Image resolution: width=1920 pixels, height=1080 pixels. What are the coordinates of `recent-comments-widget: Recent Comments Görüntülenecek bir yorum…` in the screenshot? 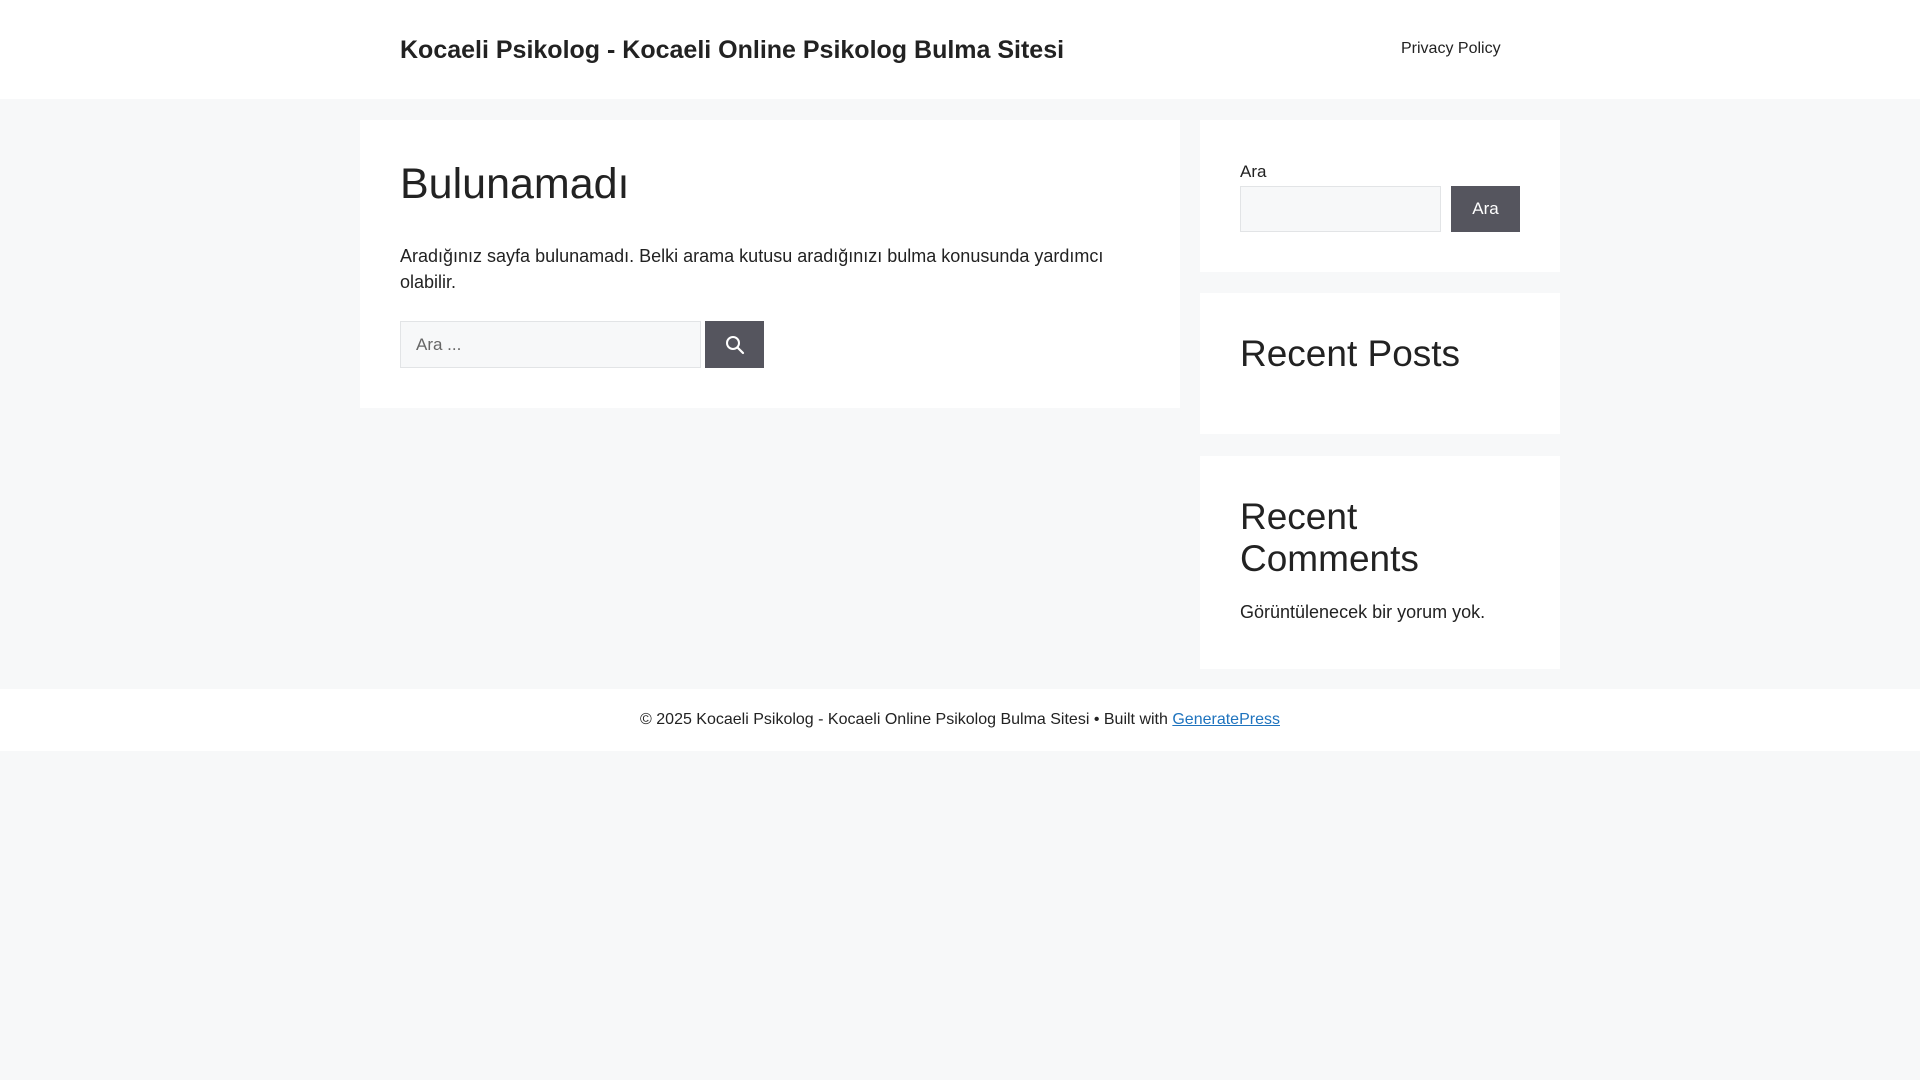 It's located at (1380, 562).